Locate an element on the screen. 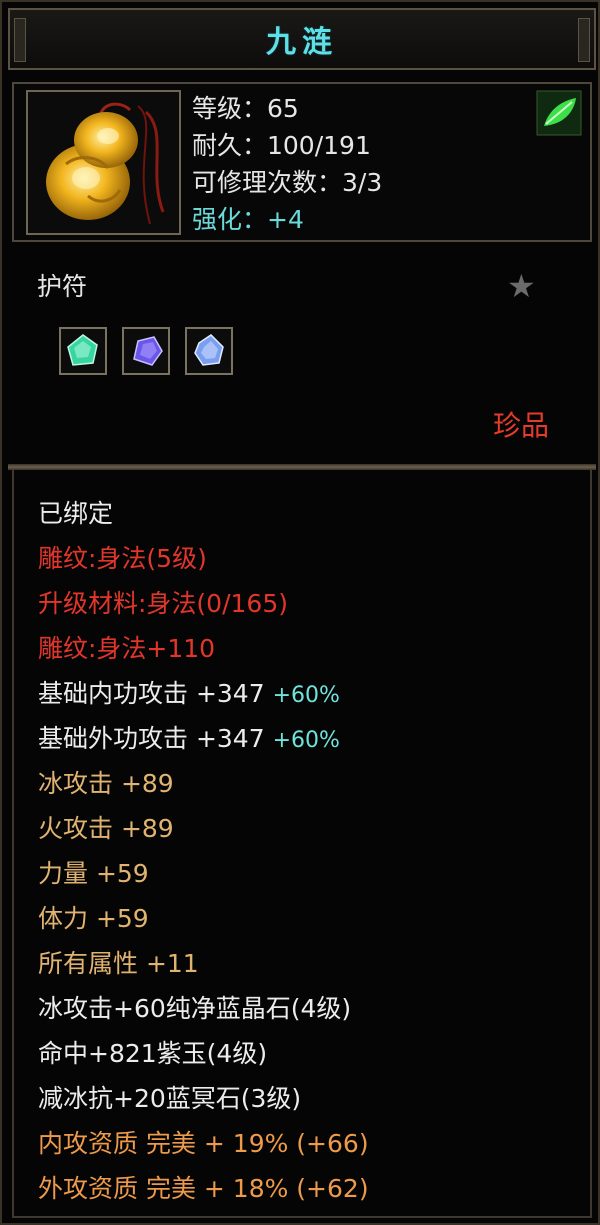  outer-attack: 基础外功攻击 +347 +60% is located at coordinates (189, 737).